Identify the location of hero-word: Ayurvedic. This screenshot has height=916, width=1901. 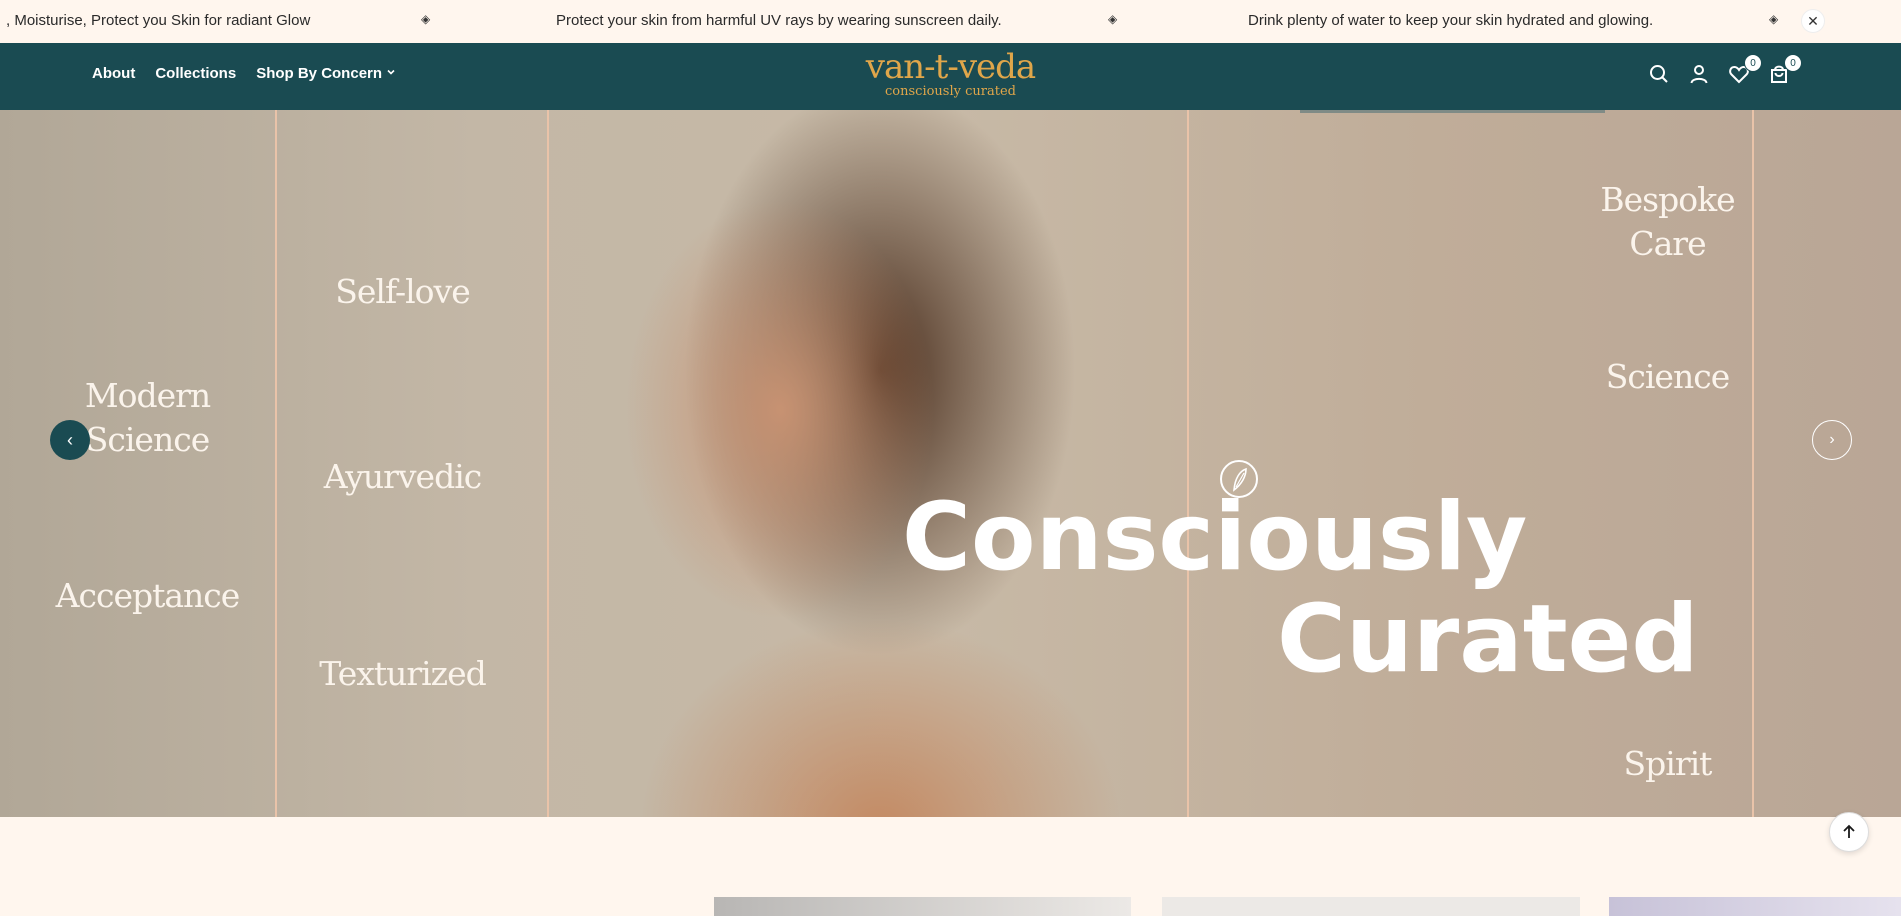
(403, 476).